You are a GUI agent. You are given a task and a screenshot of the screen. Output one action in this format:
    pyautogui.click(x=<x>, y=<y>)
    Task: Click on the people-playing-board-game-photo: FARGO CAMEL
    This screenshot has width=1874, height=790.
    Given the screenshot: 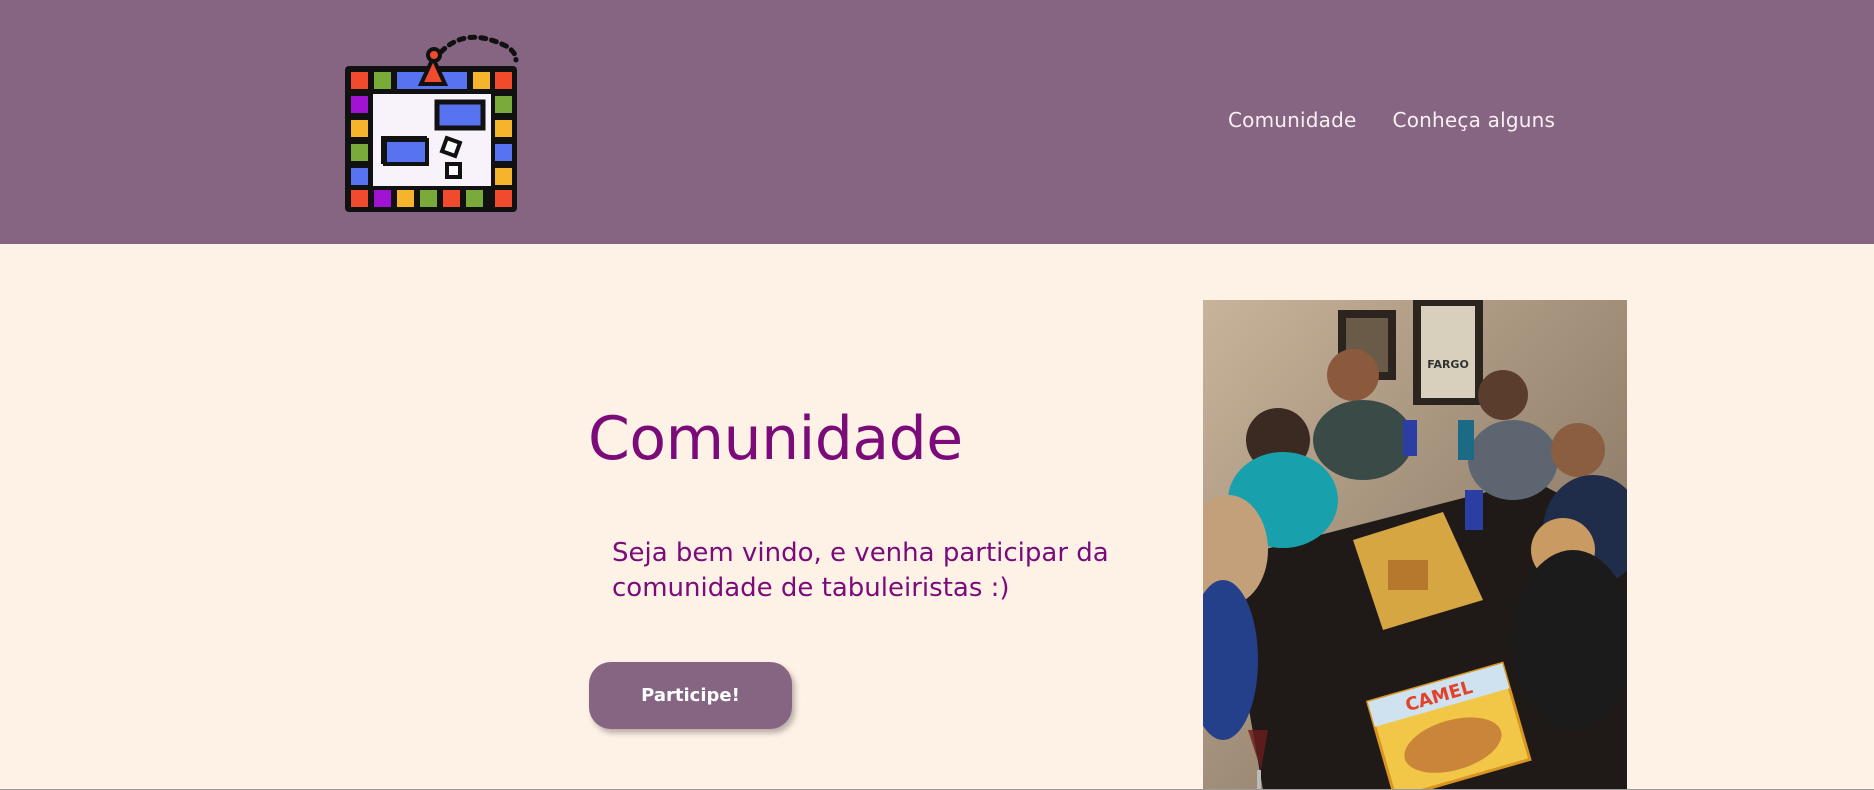 What is the action you would take?
    pyautogui.click(x=1415, y=545)
    